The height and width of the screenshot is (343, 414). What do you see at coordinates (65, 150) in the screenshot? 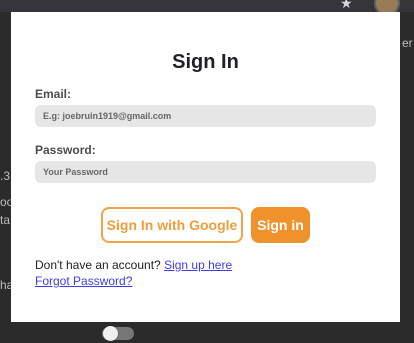
I see `password-label: Password:` at bounding box center [65, 150].